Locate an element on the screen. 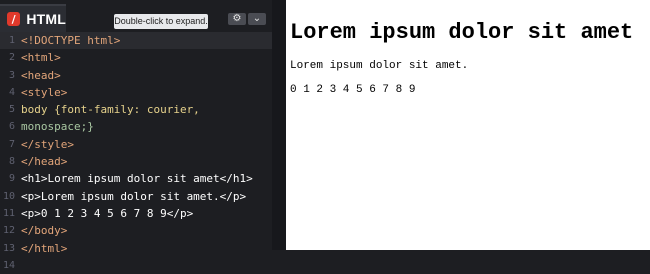 The width and height of the screenshot is (650, 274). line-number: 9 is located at coordinates (11, 179).